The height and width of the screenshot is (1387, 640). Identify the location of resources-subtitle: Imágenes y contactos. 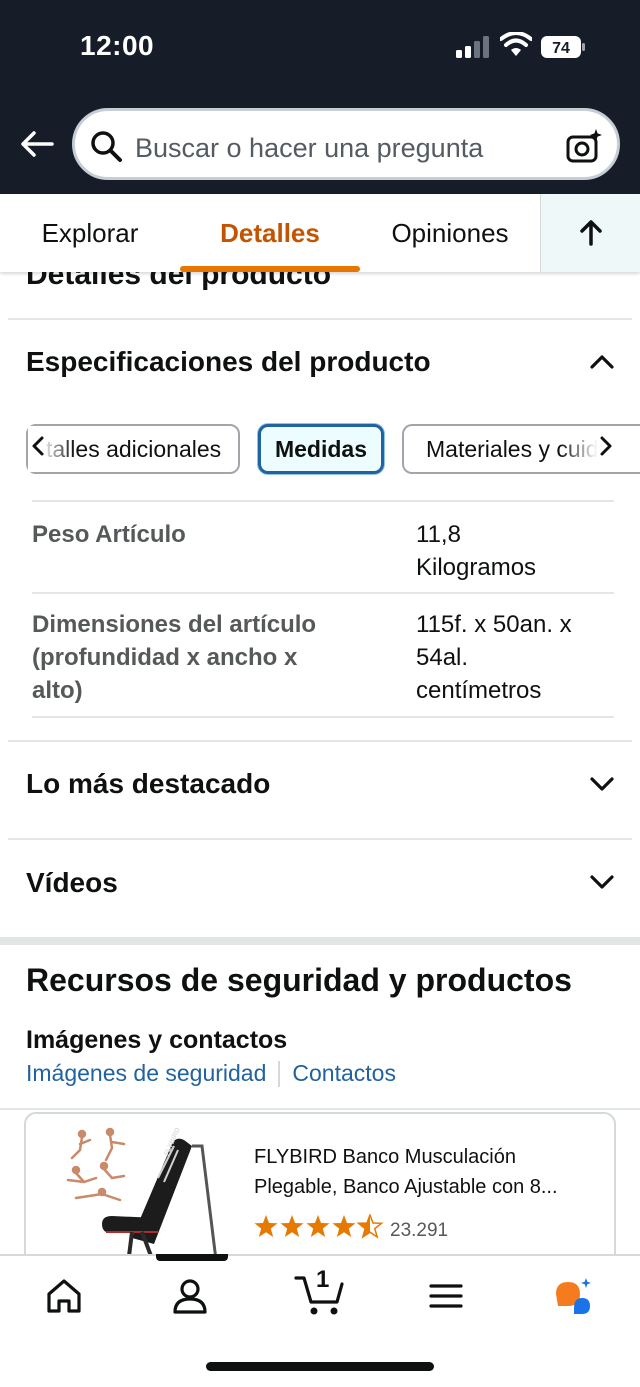
(157, 1040).